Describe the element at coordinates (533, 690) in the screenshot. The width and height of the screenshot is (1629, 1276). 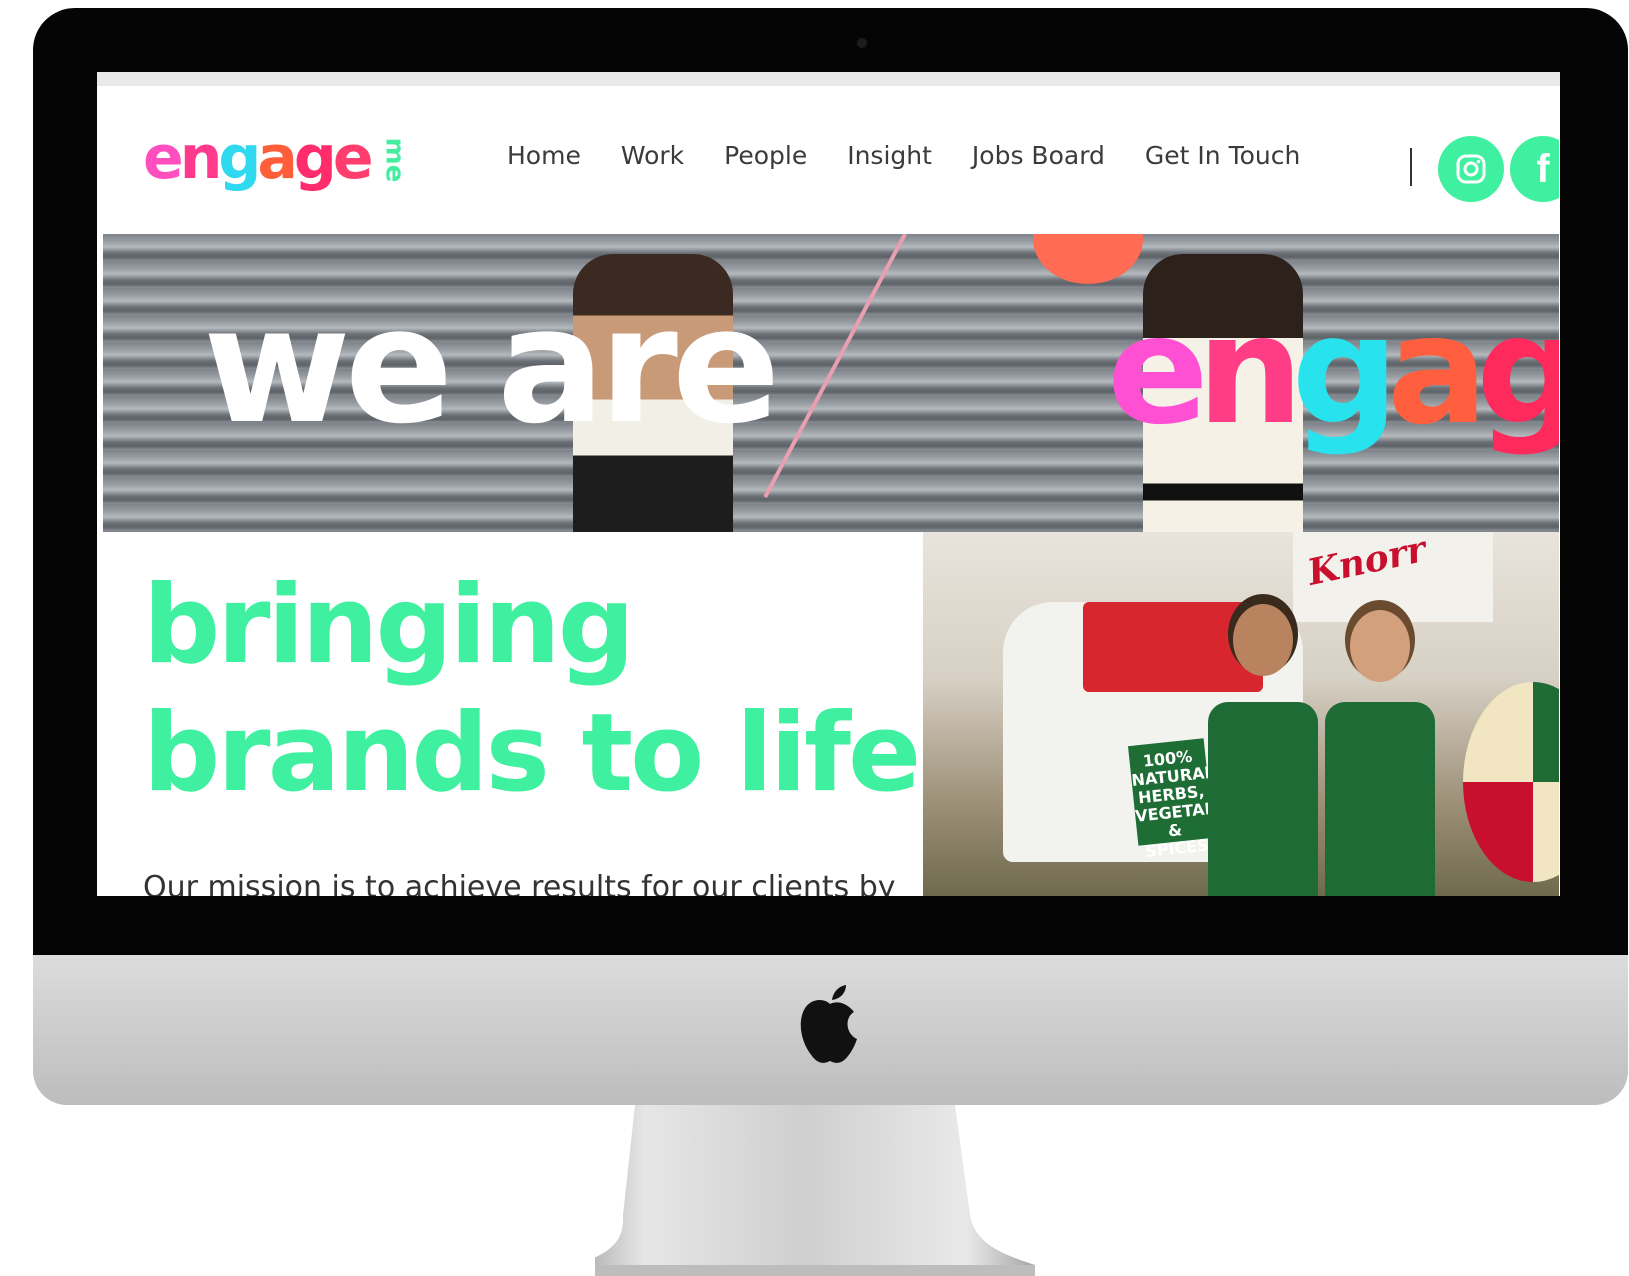
I see `tagline-heading: bringing brands to life` at that location.